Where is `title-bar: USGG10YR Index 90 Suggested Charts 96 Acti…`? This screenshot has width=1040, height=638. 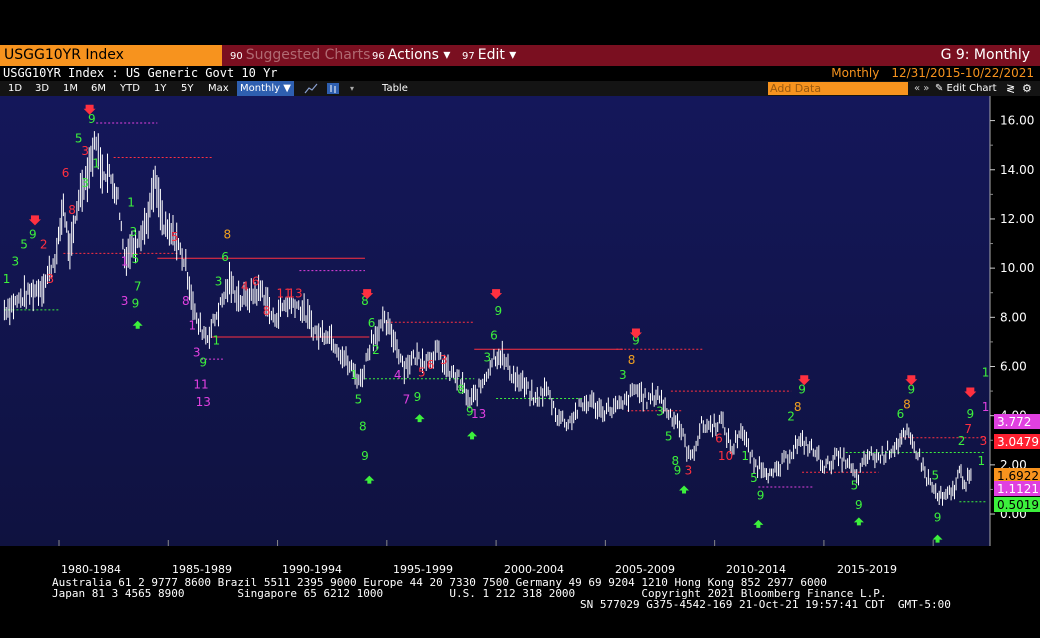
title-bar: USGG10YR Index 90 Suggested Charts 96 Acti… is located at coordinates (520, 55).